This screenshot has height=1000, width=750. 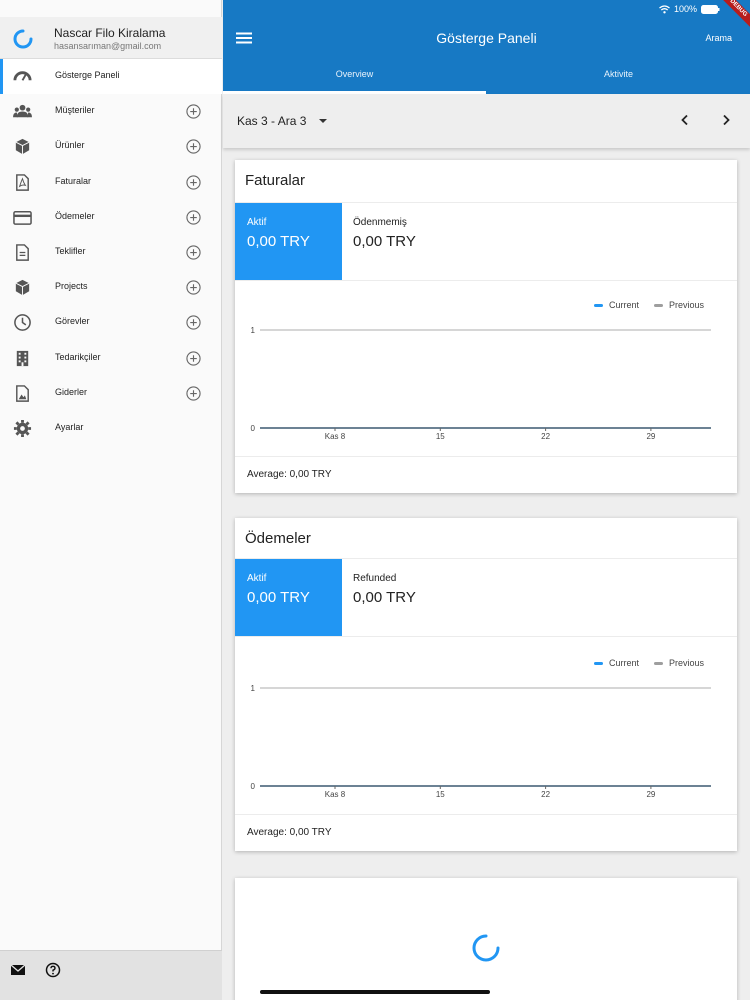 I want to click on sidebar-item-projects: Projects, so click(x=111, y=287).